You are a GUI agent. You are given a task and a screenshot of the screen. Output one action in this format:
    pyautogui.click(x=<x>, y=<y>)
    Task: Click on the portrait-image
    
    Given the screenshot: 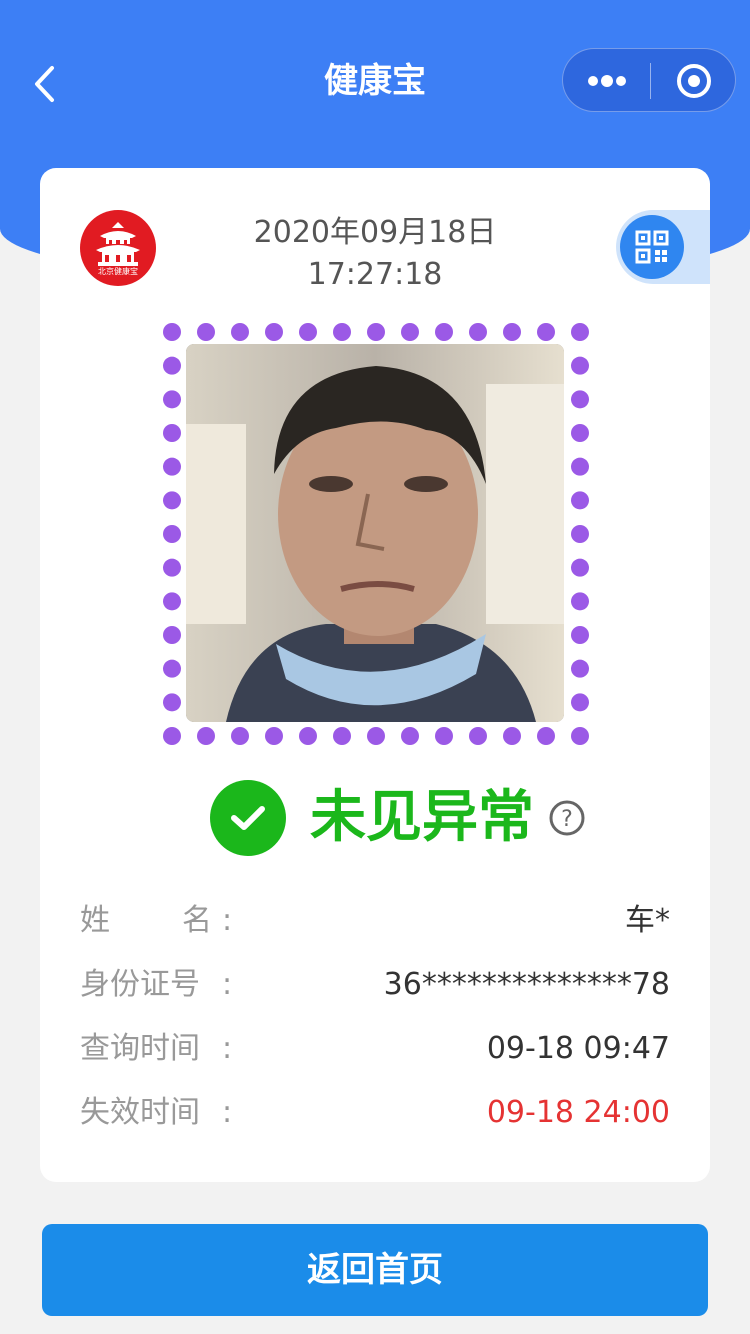 What is the action you would take?
    pyautogui.click(x=375, y=533)
    